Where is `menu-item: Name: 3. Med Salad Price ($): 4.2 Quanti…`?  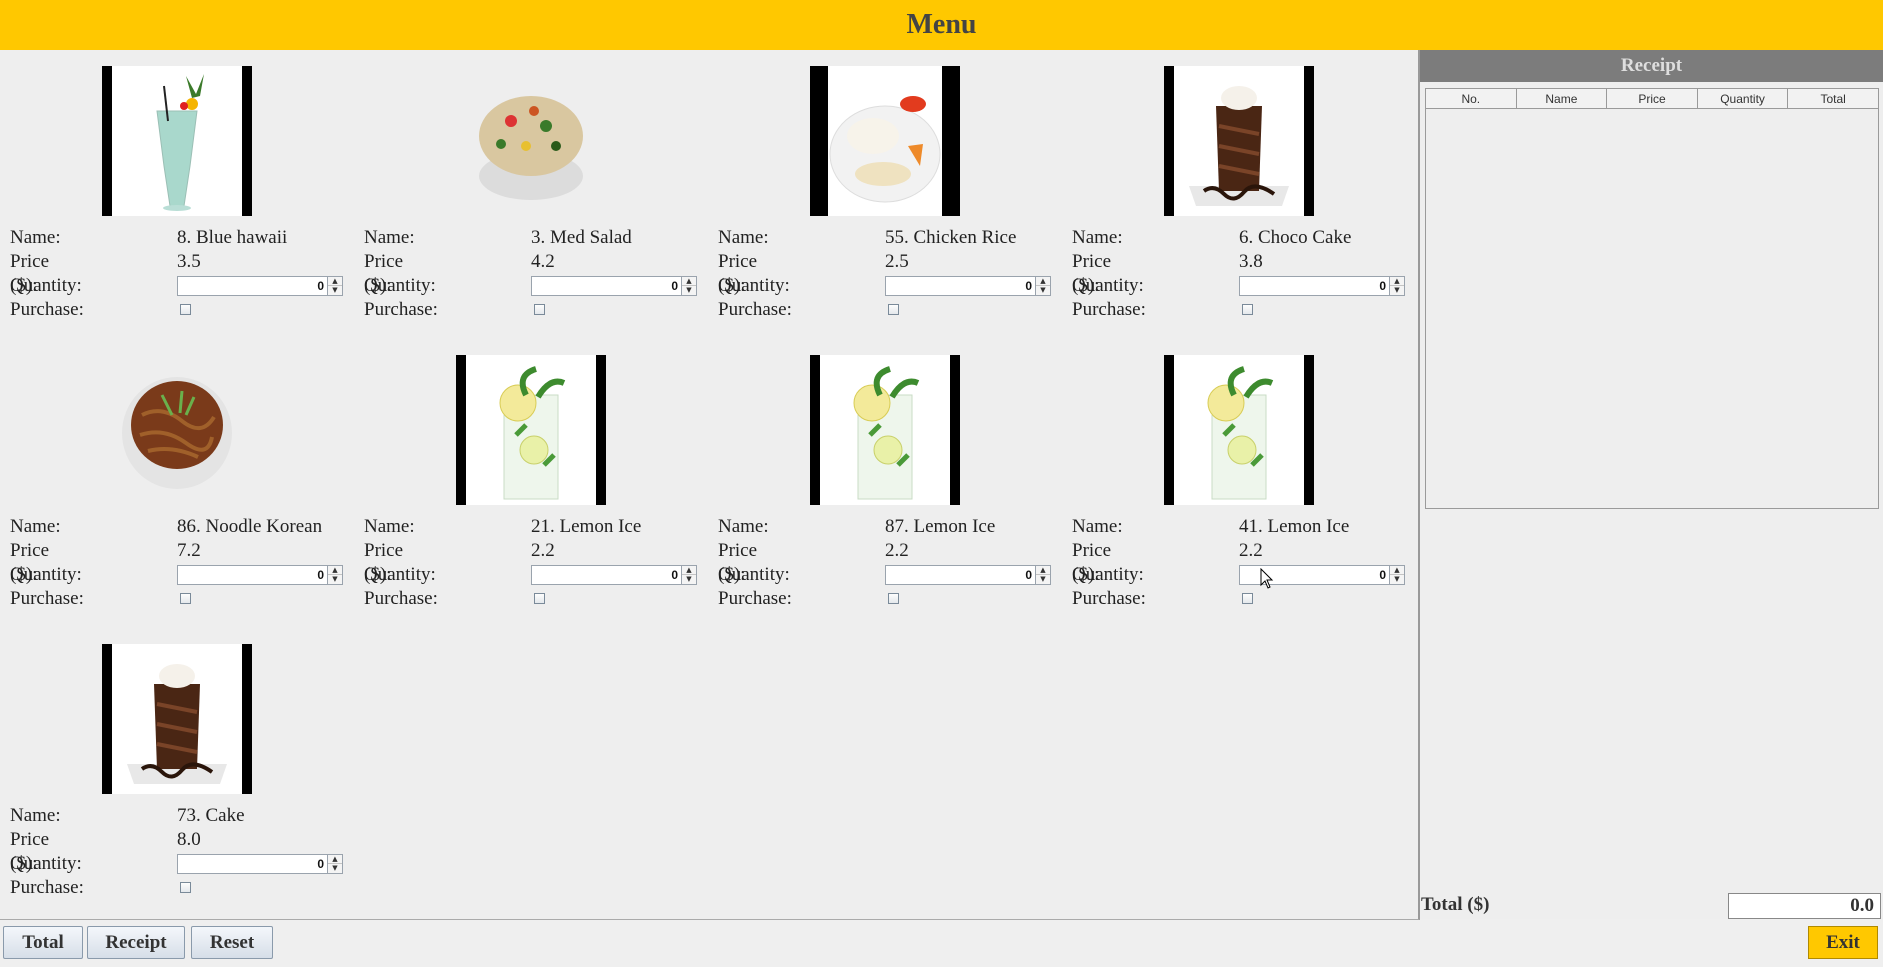 menu-item: Name: 3. Med Salad Price ($): 4.2 Quanti… is located at coordinates (531, 190).